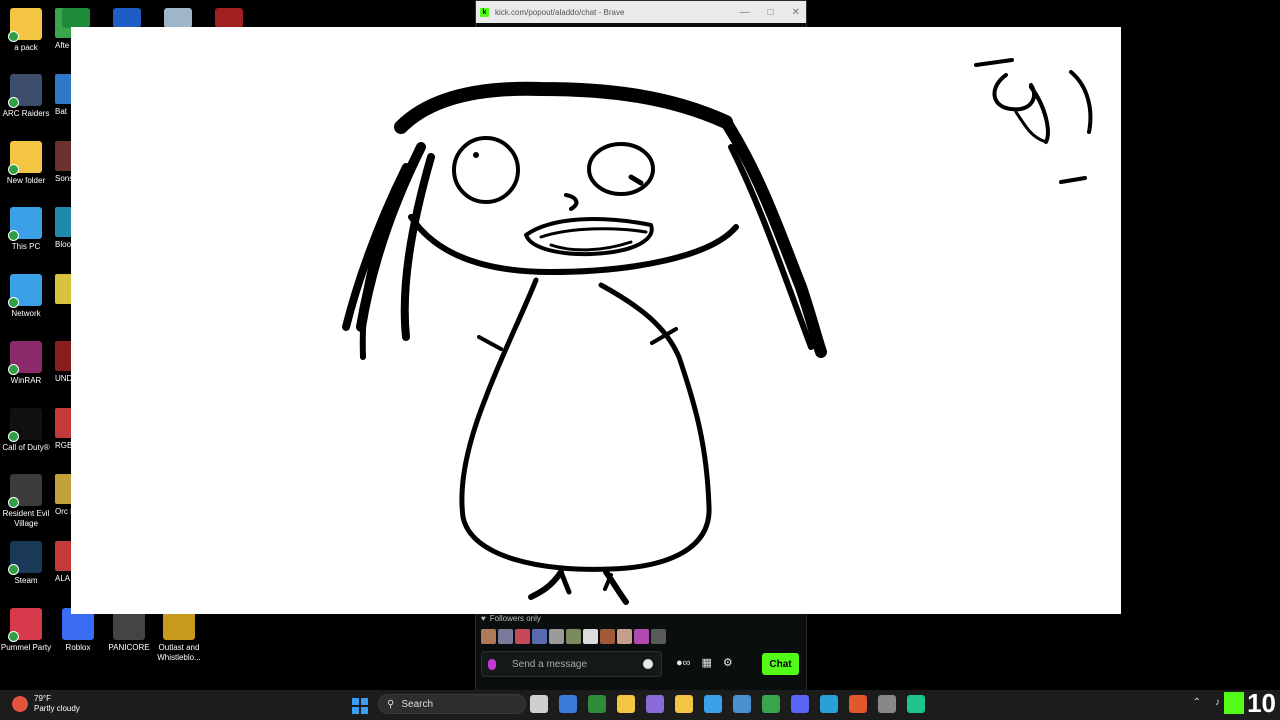 The image size is (1280, 720). What do you see at coordinates (745, 12) in the screenshot?
I see `minimize-icon: —` at bounding box center [745, 12].